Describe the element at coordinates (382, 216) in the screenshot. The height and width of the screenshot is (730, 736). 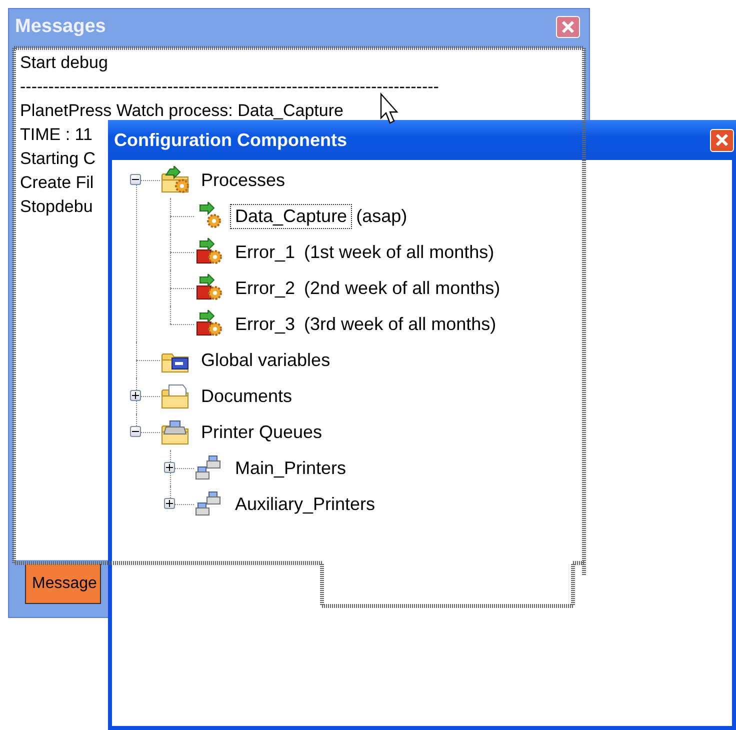
I see `schedule-text: (asap)` at that location.